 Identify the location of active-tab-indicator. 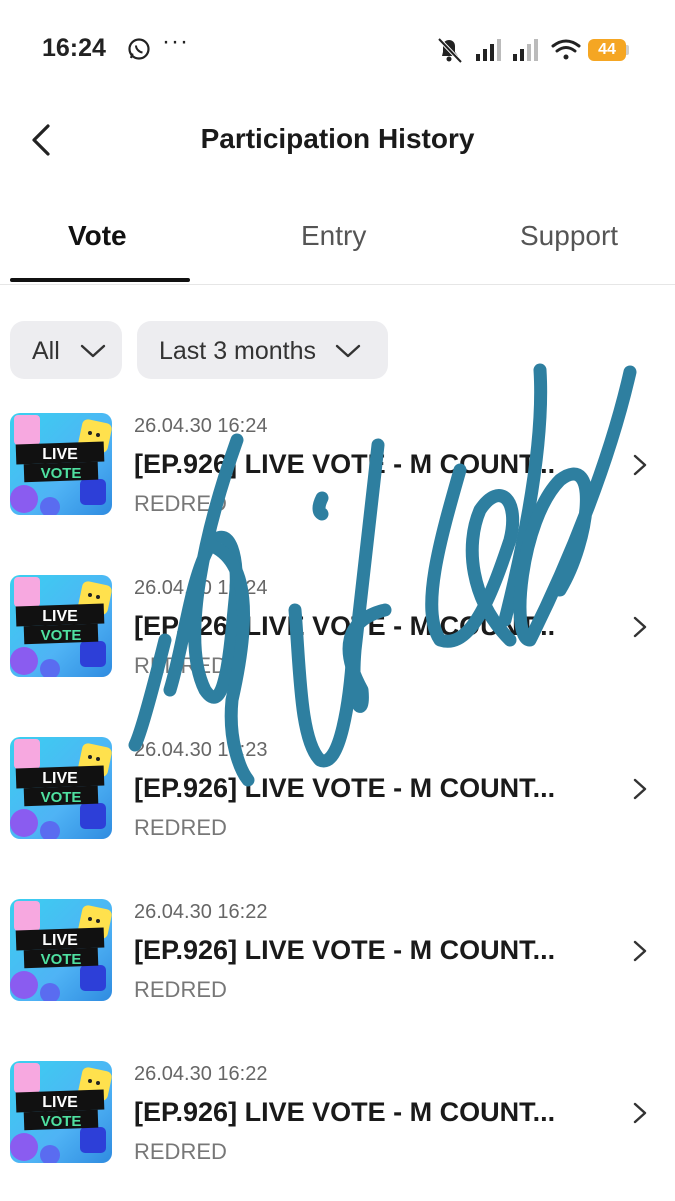
(100, 280).